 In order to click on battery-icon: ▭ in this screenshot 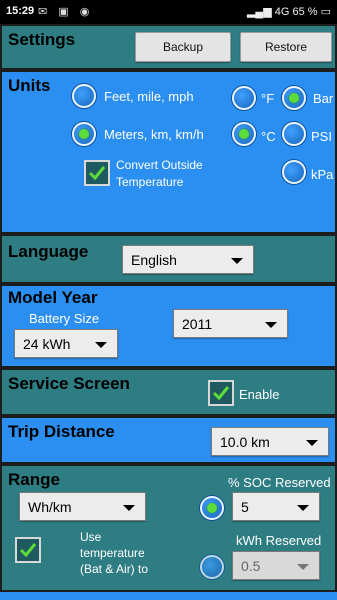, I will do `click(325, 12)`.